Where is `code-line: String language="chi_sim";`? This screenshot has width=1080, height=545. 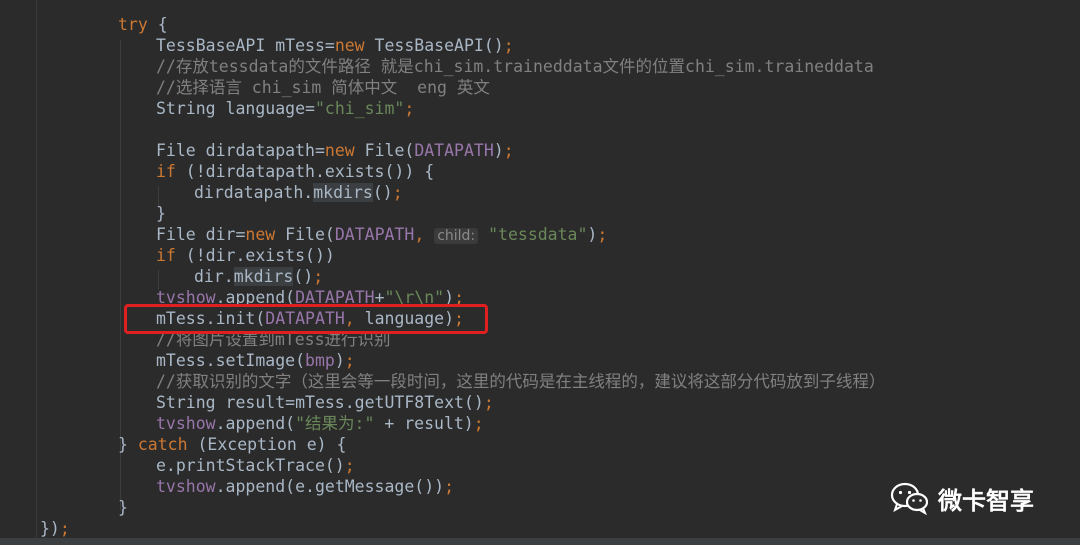
code-line: String language="chi_sim"; is located at coordinates (285, 108).